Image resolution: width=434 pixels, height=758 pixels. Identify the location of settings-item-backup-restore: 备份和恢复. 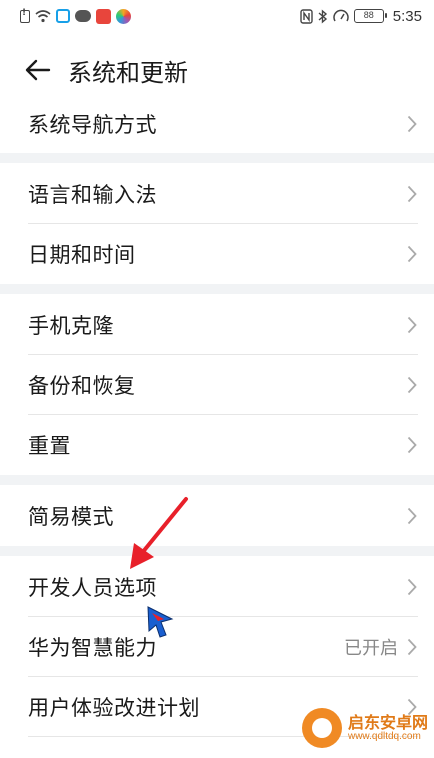
(217, 385).